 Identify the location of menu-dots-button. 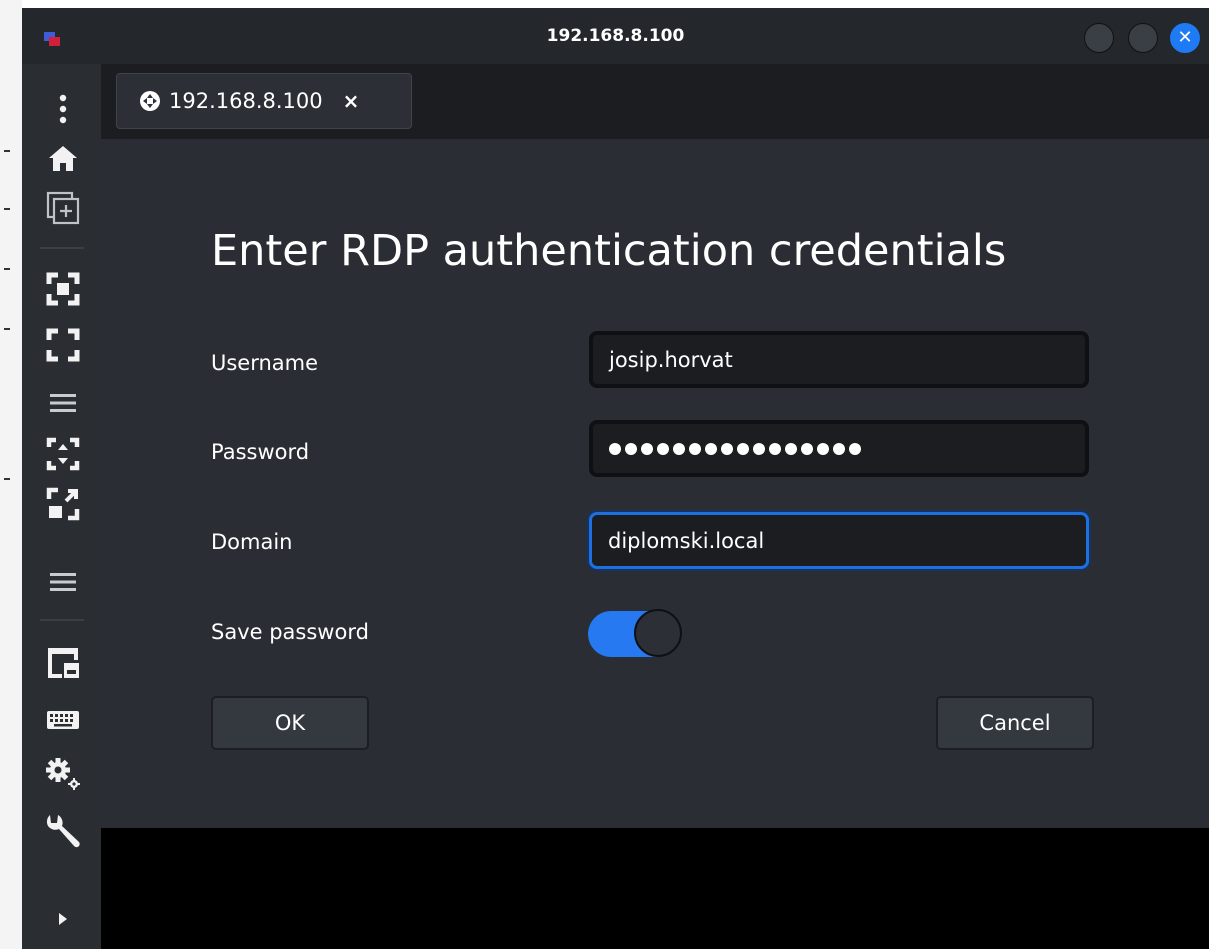
(63, 109).